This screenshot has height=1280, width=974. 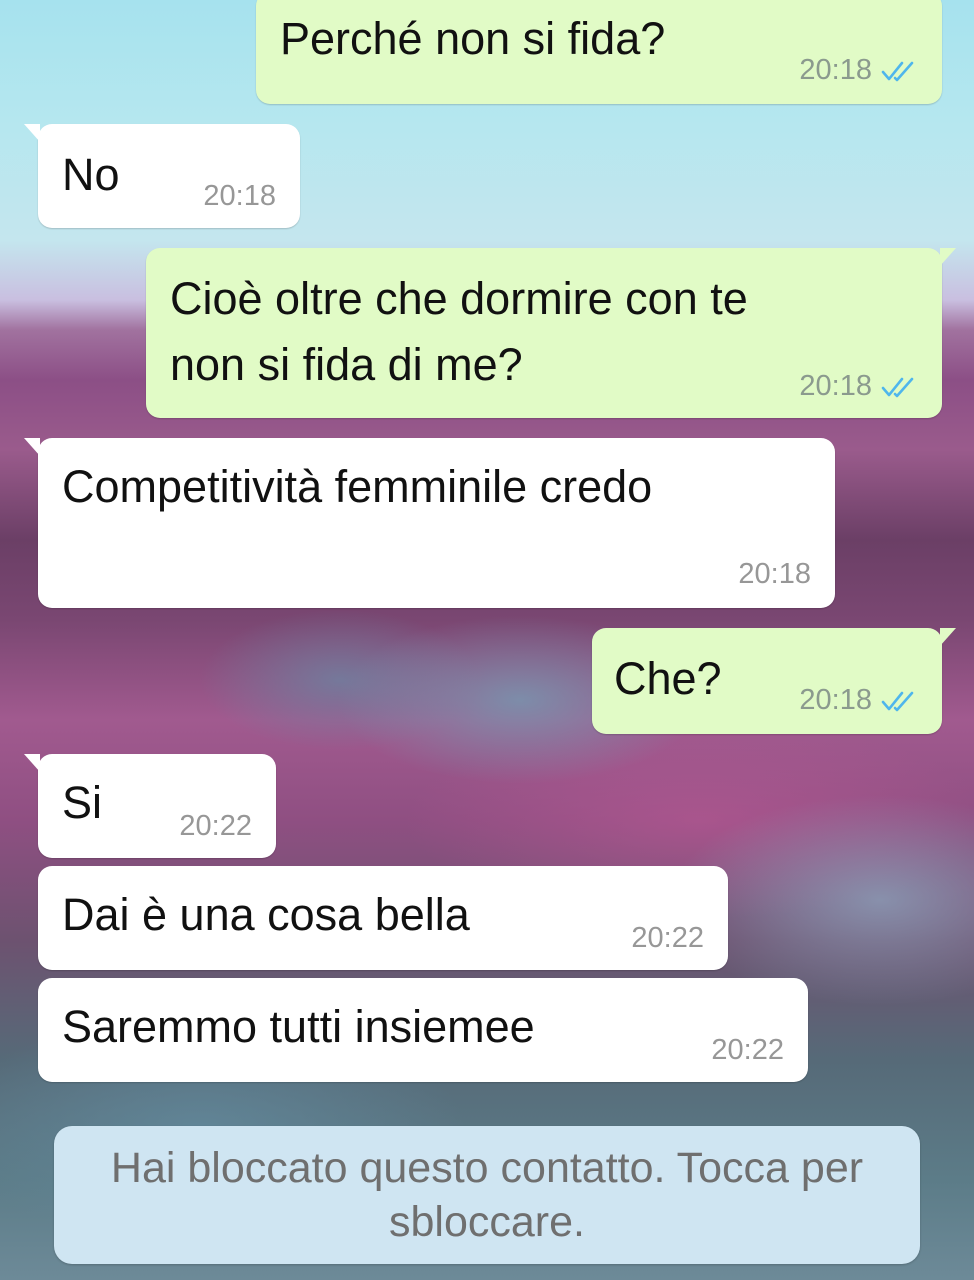 What do you see at coordinates (266, 914) in the screenshot?
I see `message-text: Dai è una cosa bella` at bounding box center [266, 914].